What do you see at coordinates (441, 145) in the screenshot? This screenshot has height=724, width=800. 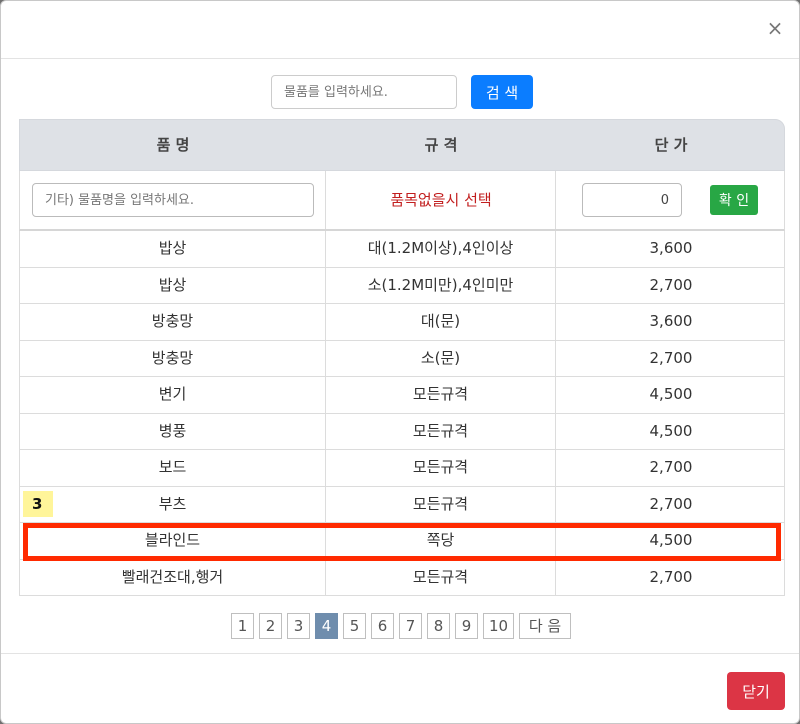 I see `column-header-spec: 규 격` at bounding box center [441, 145].